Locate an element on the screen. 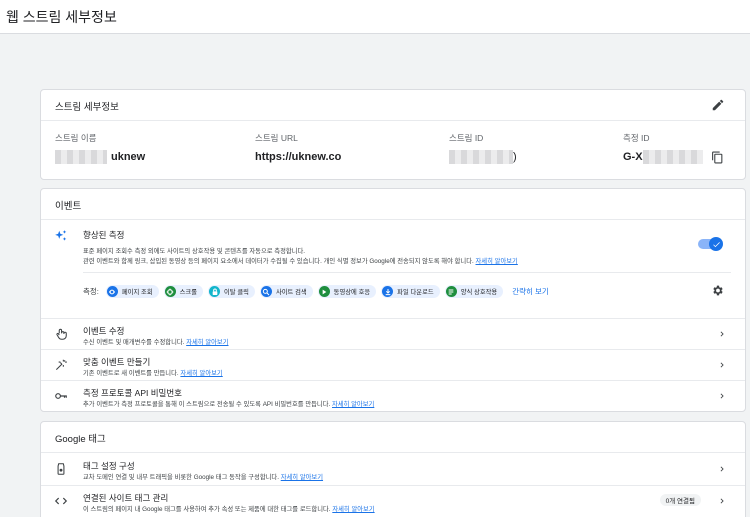 Image resolution: width=750 pixels, height=517 pixels. stream-id-label: 스트림 ID is located at coordinates (466, 138).